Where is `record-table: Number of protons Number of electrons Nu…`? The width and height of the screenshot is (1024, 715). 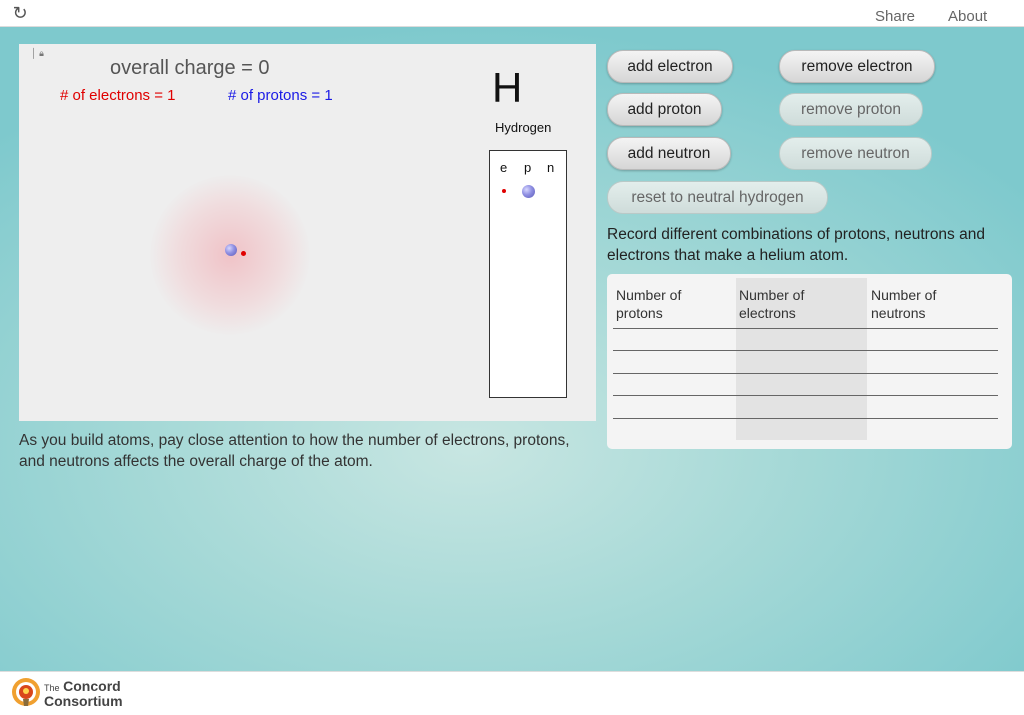
record-table: Number of protons Number of electrons Nu… is located at coordinates (805, 359).